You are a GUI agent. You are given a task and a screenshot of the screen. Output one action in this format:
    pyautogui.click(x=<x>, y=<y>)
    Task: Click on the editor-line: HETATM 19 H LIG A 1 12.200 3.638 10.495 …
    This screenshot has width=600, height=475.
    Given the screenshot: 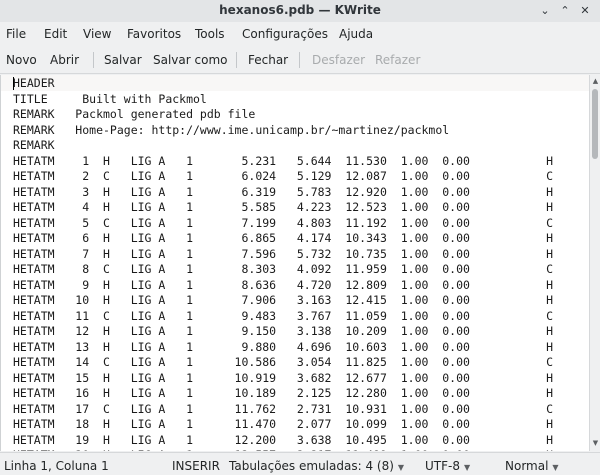 What is the action you would take?
    pyautogui.click(x=283, y=441)
    